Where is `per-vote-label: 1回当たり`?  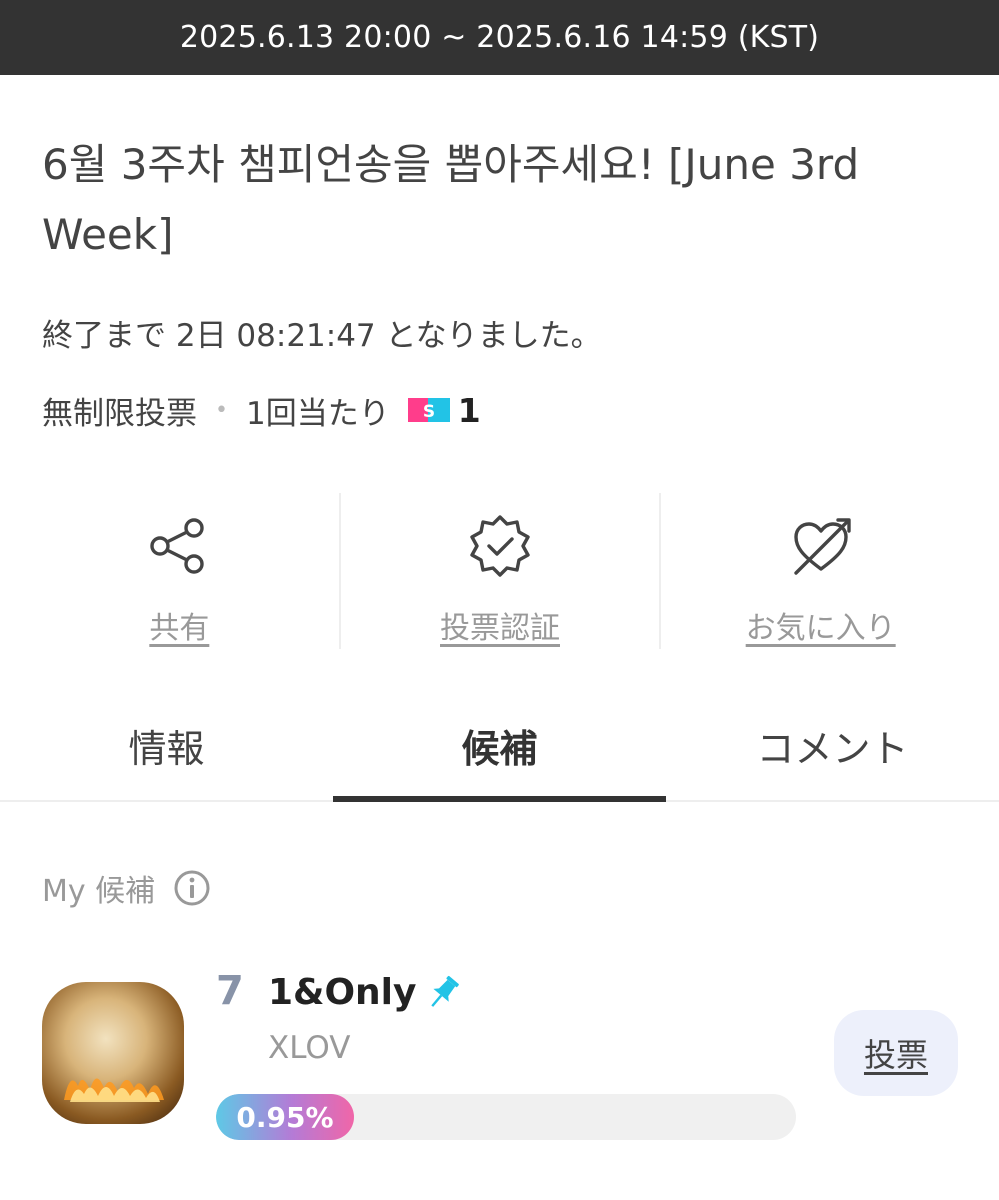
per-vote-label: 1回当たり is located at coordinates (317, 413).